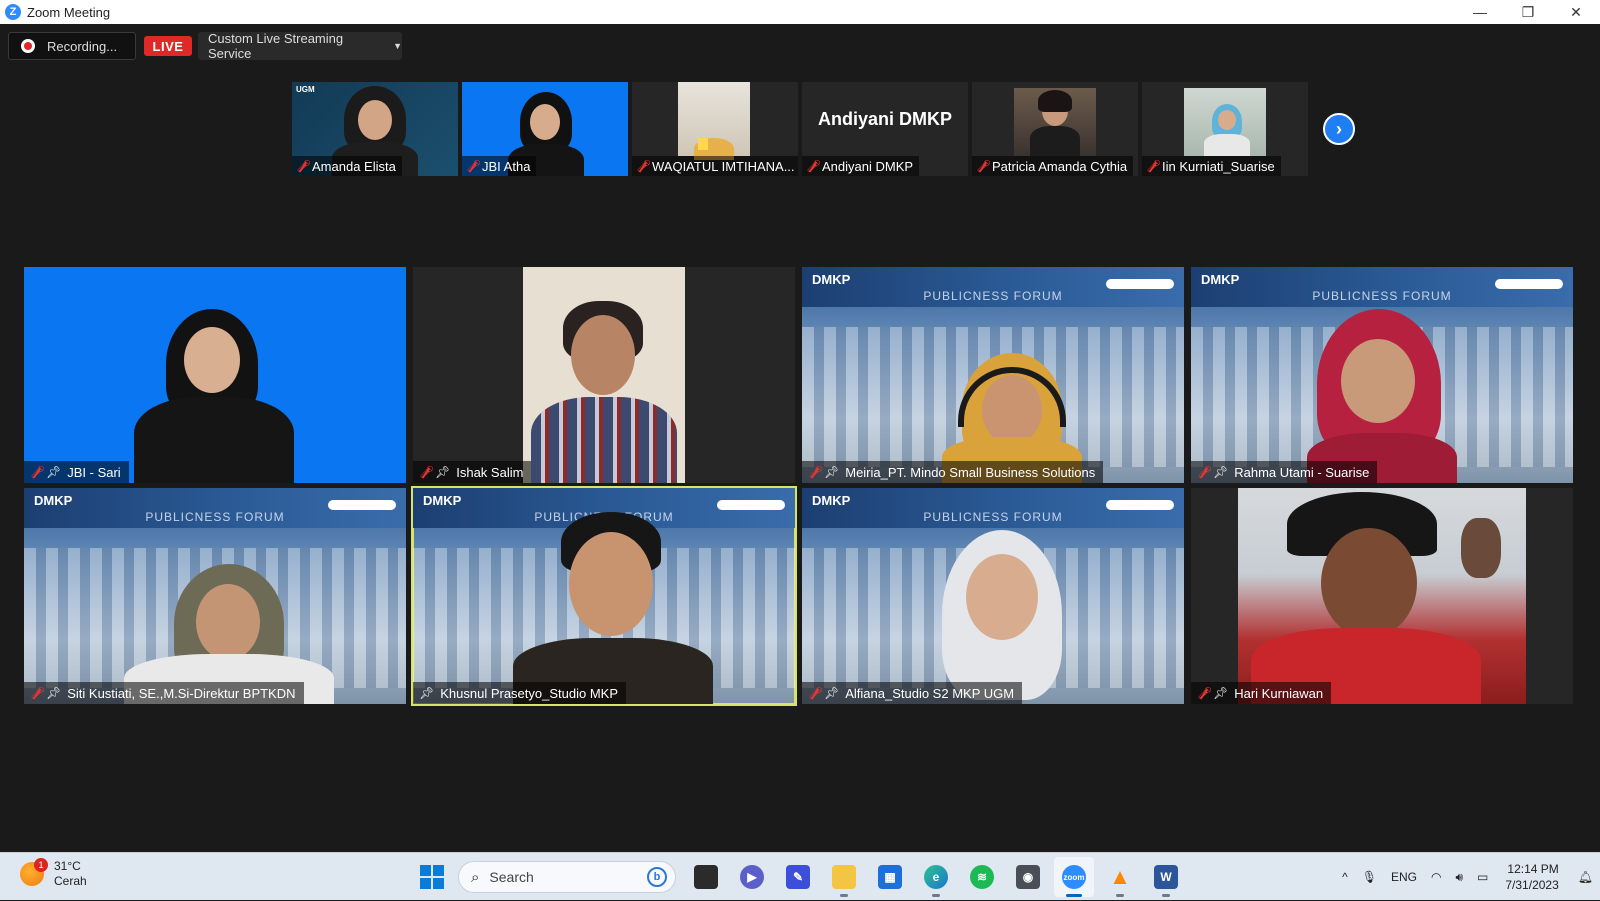 The image size is (1600, 901). What do you see at coordinates (1533, 869) in the screenshot?
I see `clock-time: 12:14 PM` at bounding box center [1533, 869].